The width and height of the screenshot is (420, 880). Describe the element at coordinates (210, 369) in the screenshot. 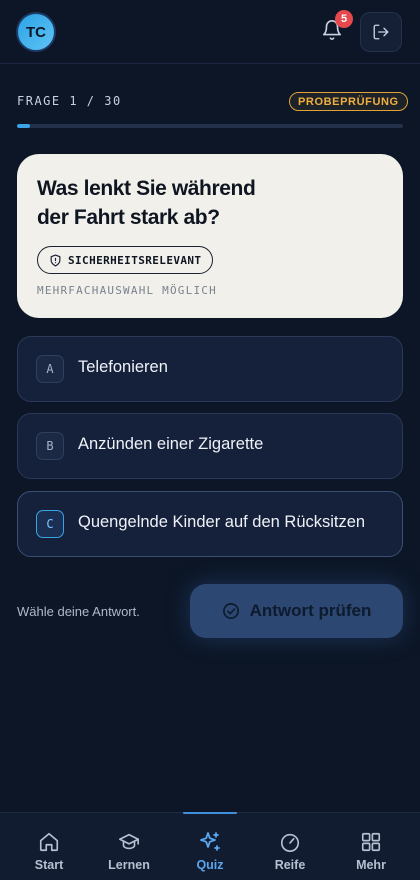

I see `answer-option-a: A Telefonieren` at that location.